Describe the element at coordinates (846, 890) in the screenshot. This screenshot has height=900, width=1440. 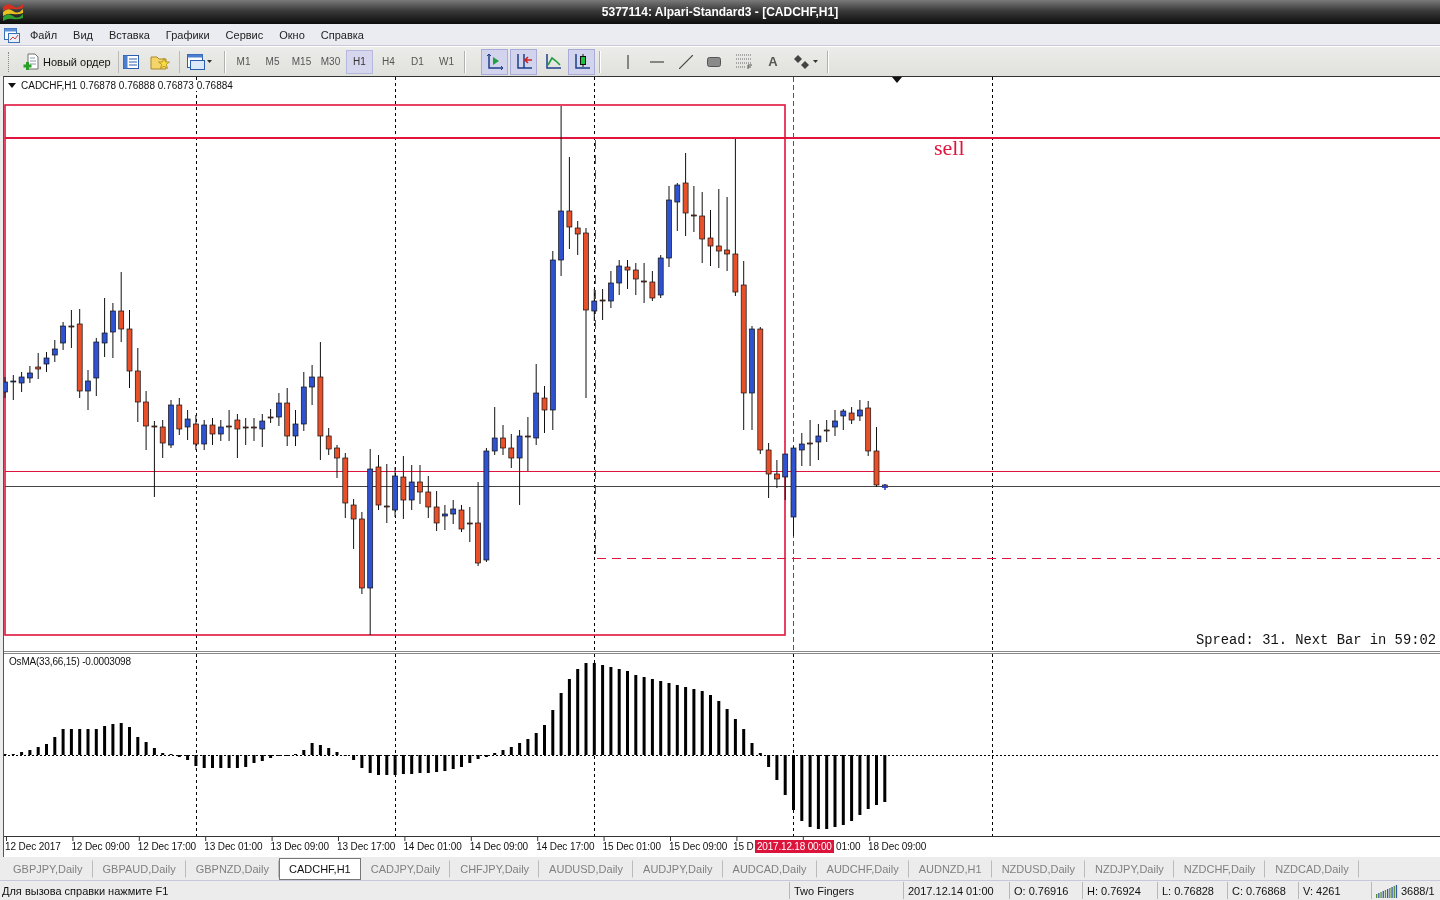
I see `status-profile: Two Fingers` at that location.